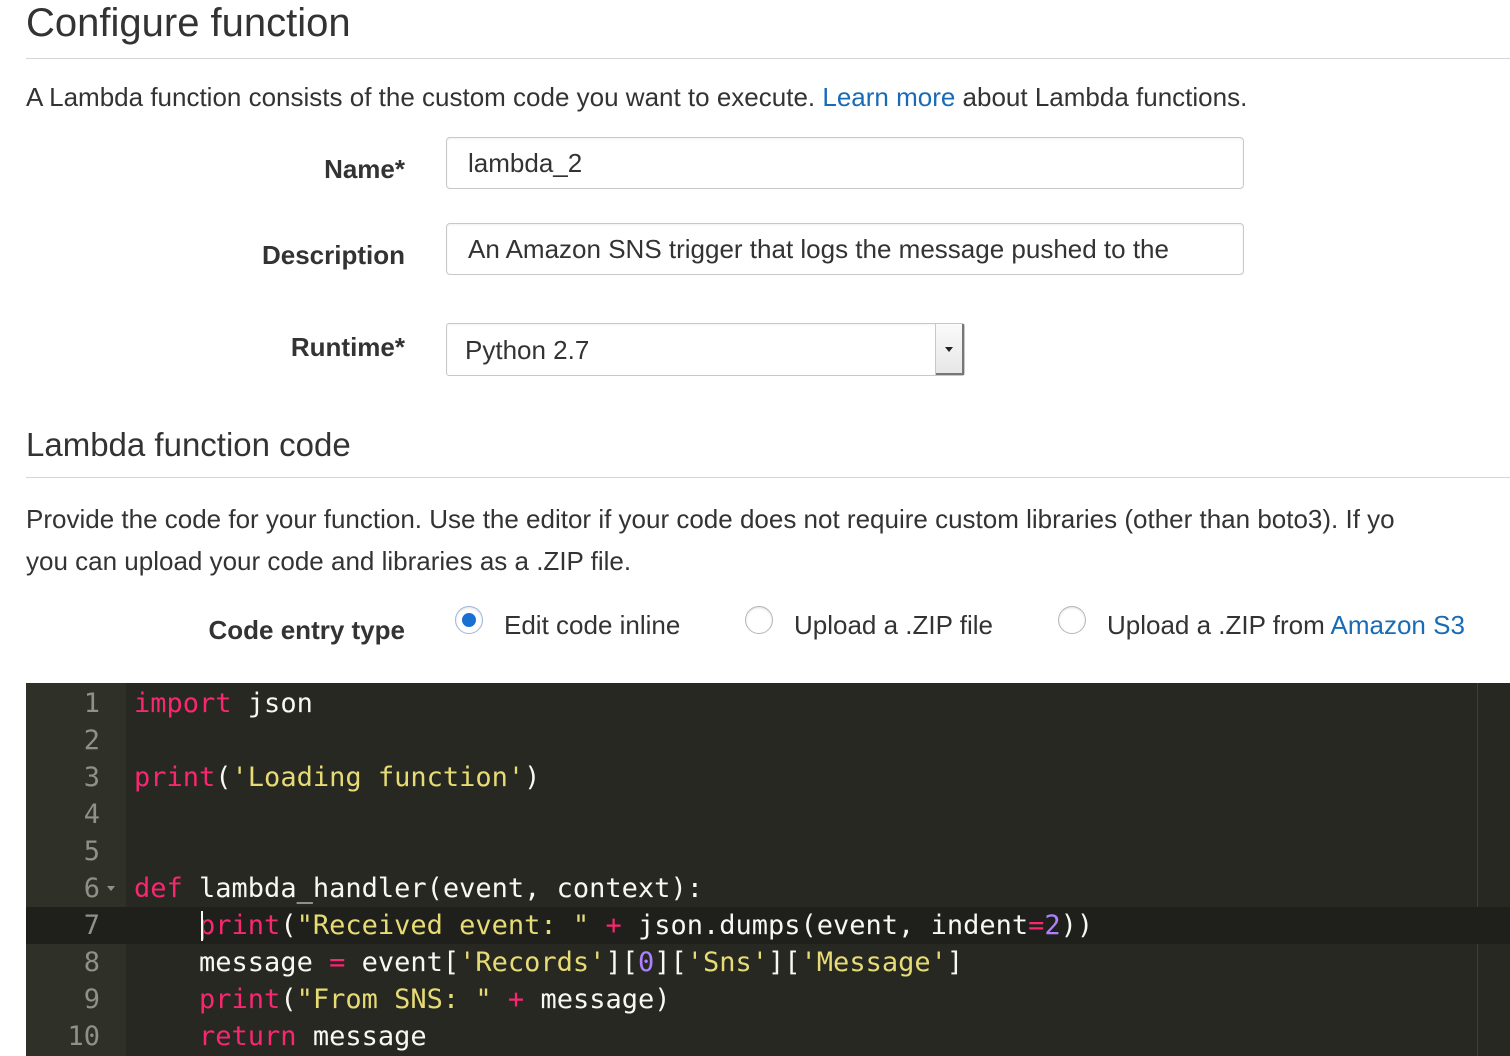 Image resolution: width=1510 pixels, height=1056 pixels. What do you see at coordinates (402, 999) in the screenshot?
I see `code-text: print("From SNS: " + message)` at bounding box center [402, 999].